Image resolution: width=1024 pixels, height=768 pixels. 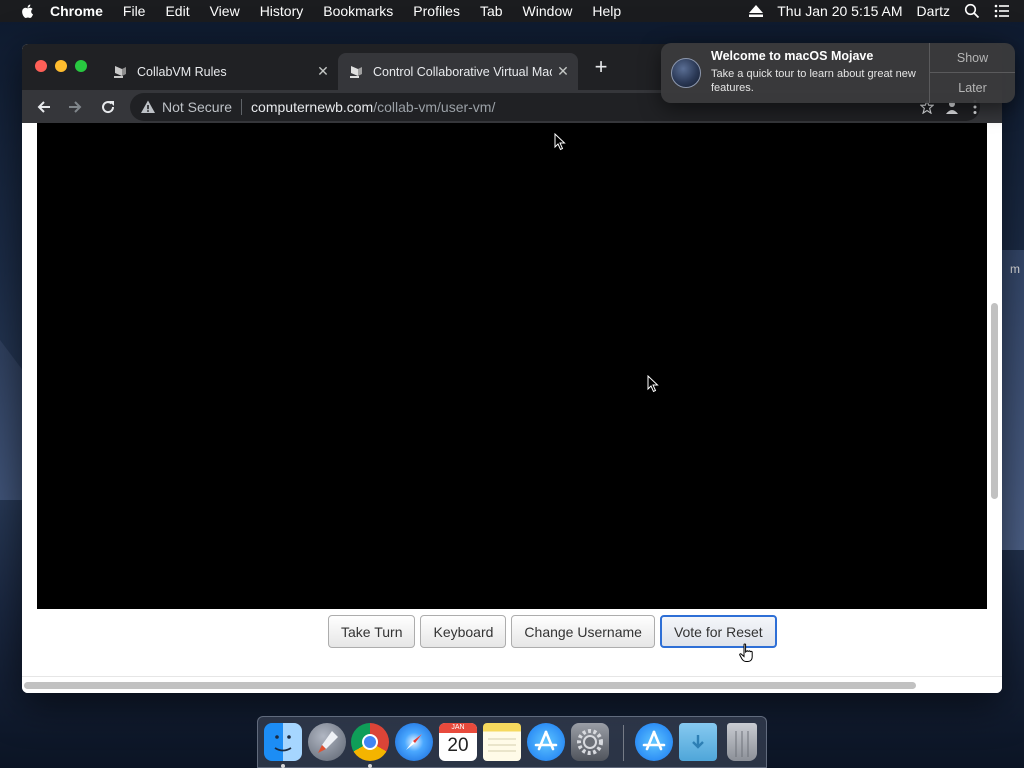 What do you see at coordinates (742, 742) in the screenshot?
I see `trash-icon` at bounding box center [742, 742].